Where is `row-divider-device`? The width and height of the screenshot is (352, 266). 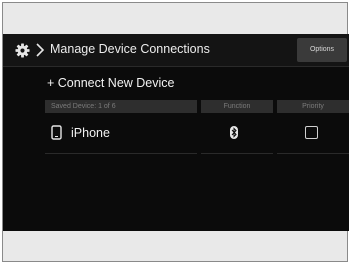
row-divider-device is located at coordinates (121, 153).